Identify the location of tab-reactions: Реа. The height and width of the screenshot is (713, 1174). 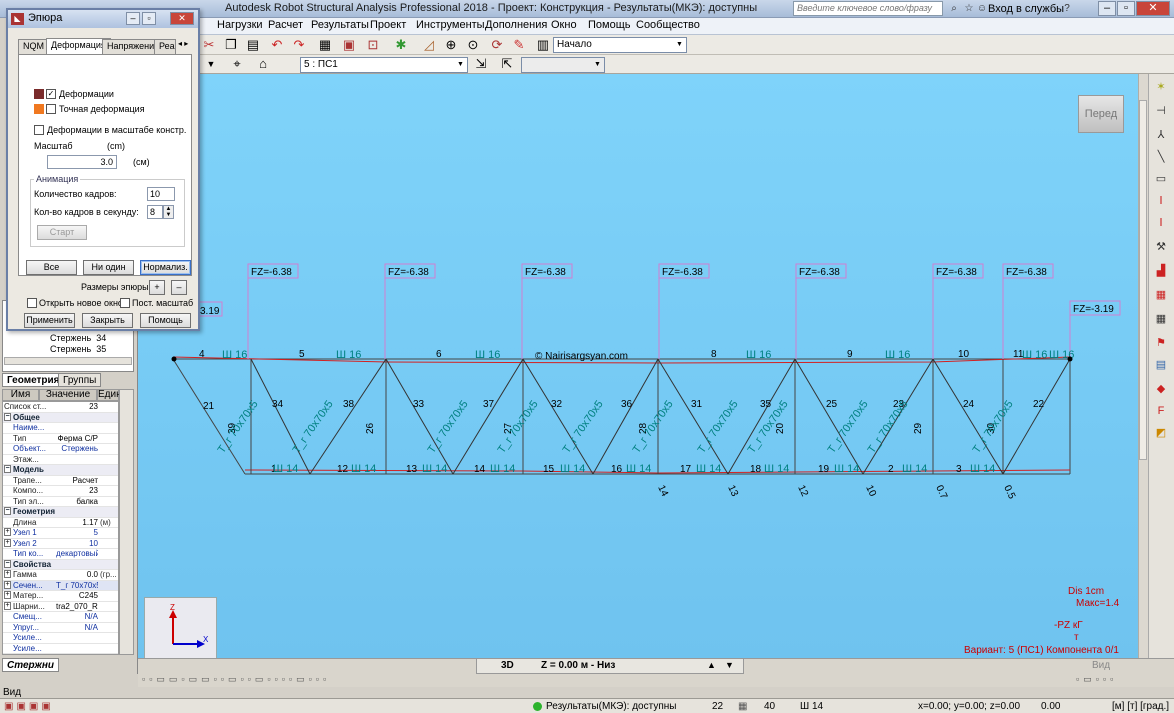
(165, 46).